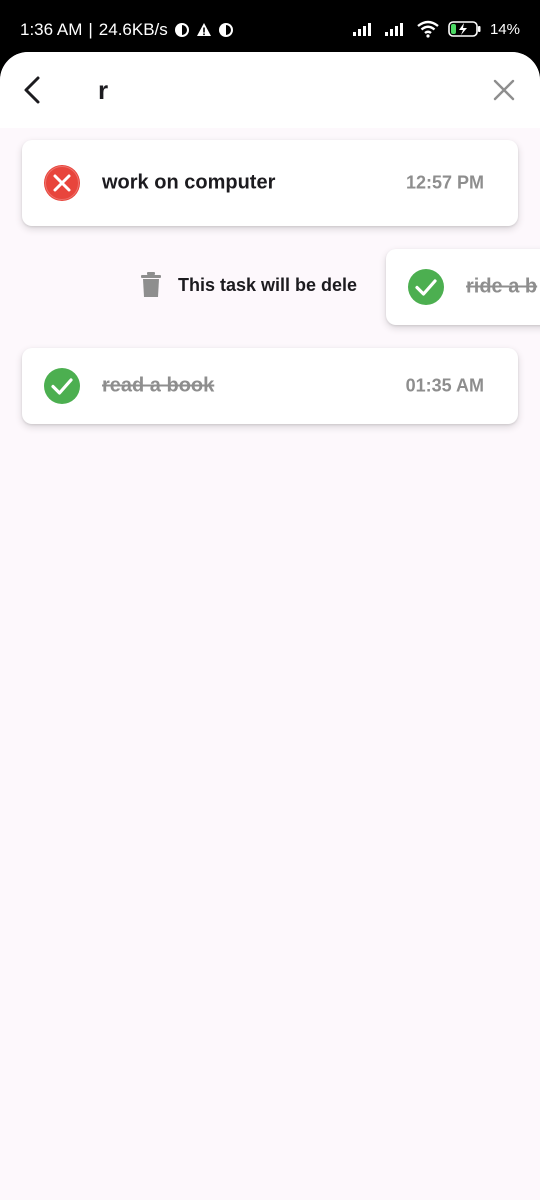 This screenshot has width=540, height=1200. I want to click on wifi-icon, so click(428, 29).